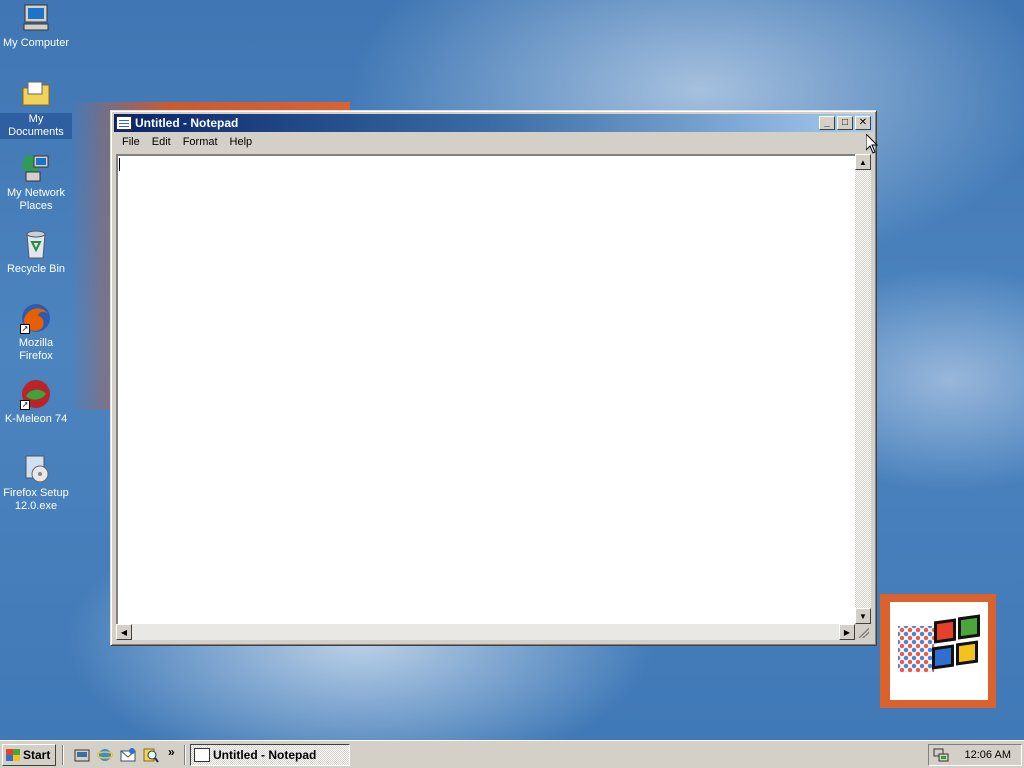 The height and width of the screenshot is (768, 1024). I want to click on desktop-icon-label: K-Meleon 74, so click(36, 419).